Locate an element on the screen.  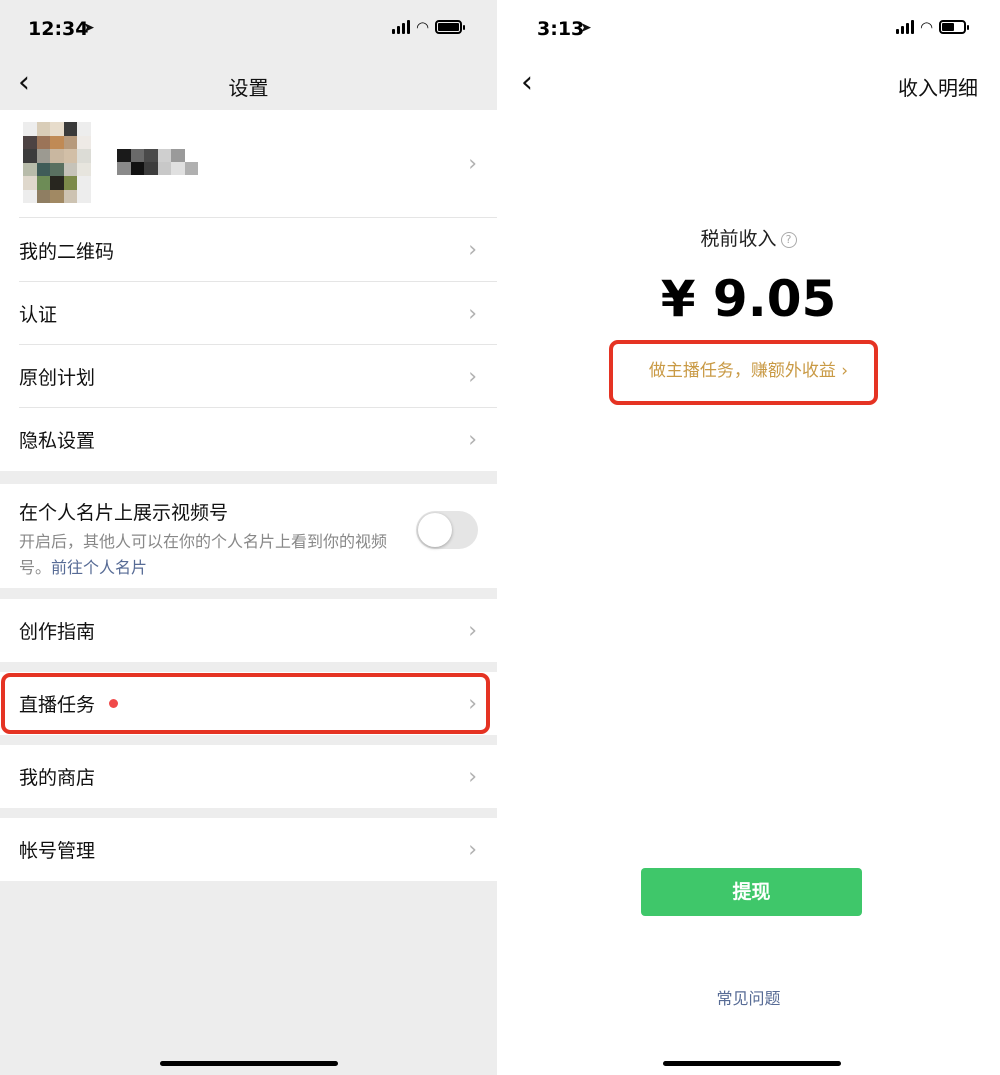
profile-card-link: 前往个人名片 is located at coordinates (99, 567).